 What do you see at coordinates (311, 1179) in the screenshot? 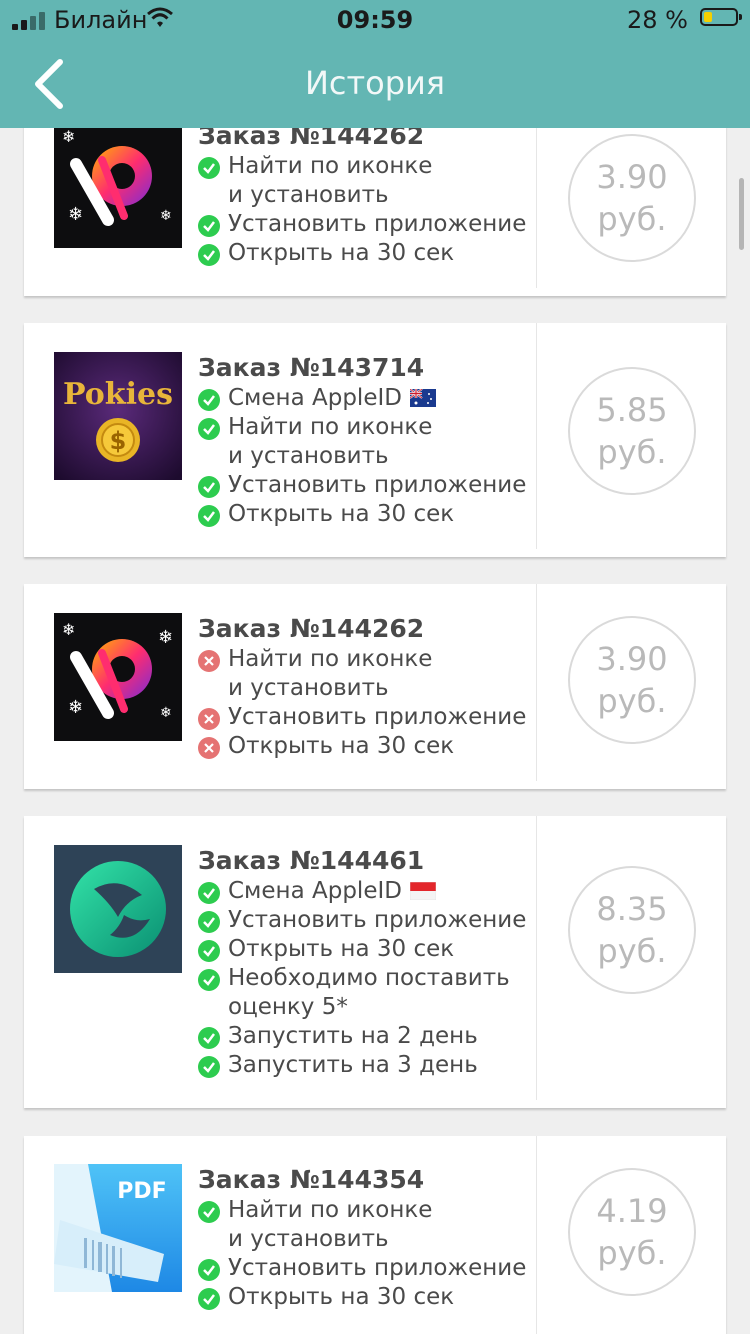
I see `order-title: Заказ №144354` at bounding box center [311, 1179].